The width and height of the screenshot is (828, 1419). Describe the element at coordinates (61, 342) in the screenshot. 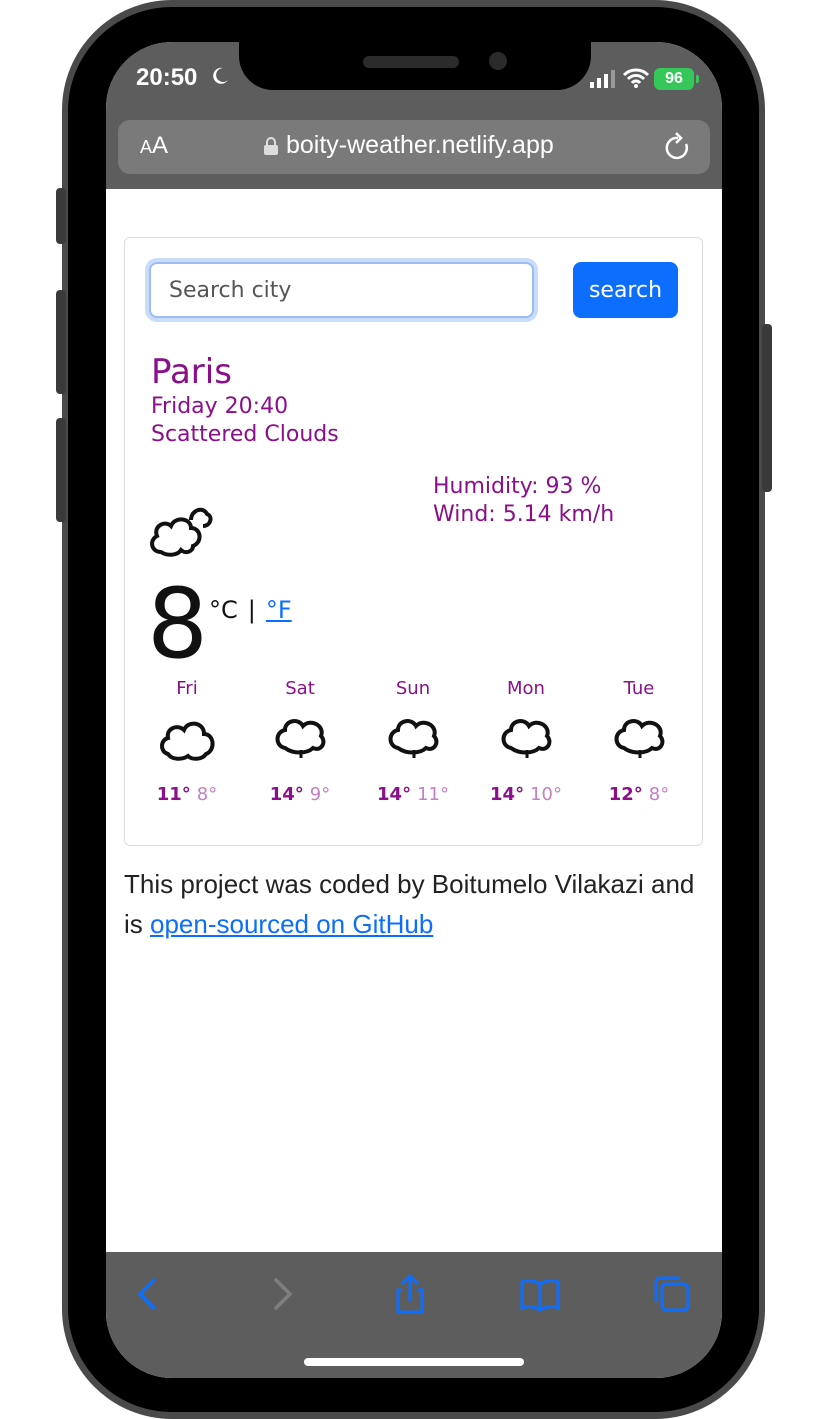

I see `volume-up-button` at that location.